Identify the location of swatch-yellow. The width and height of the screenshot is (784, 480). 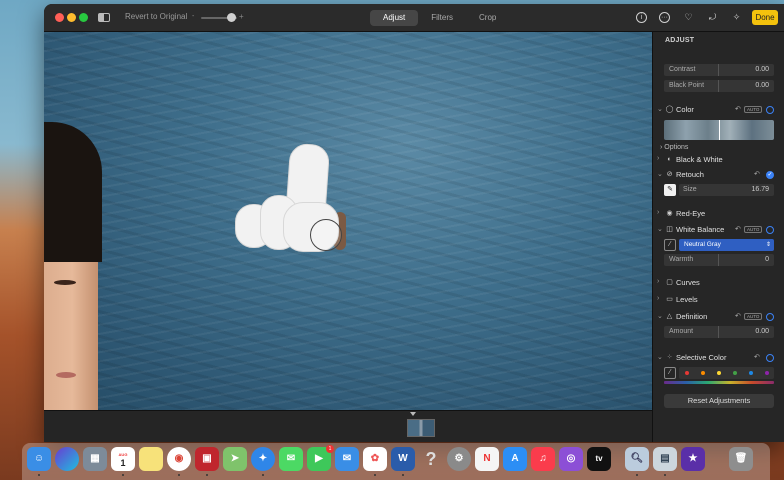
(719, 373).